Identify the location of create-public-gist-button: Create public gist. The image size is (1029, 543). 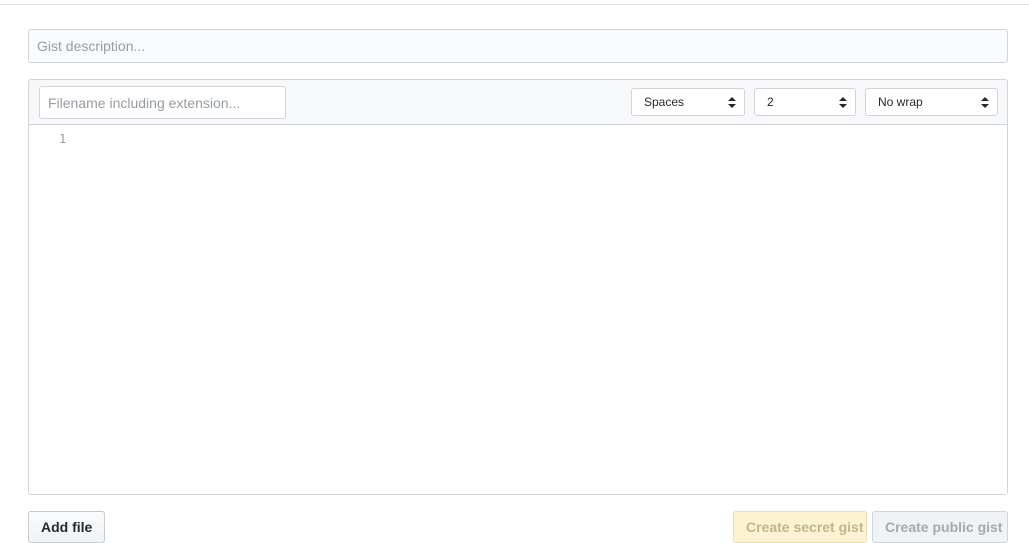
(940, 527).